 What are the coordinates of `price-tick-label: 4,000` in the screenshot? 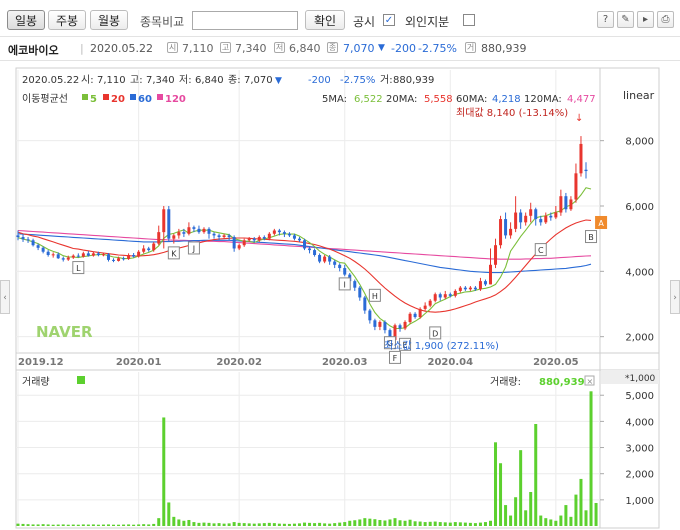 It's located at (639, 272).